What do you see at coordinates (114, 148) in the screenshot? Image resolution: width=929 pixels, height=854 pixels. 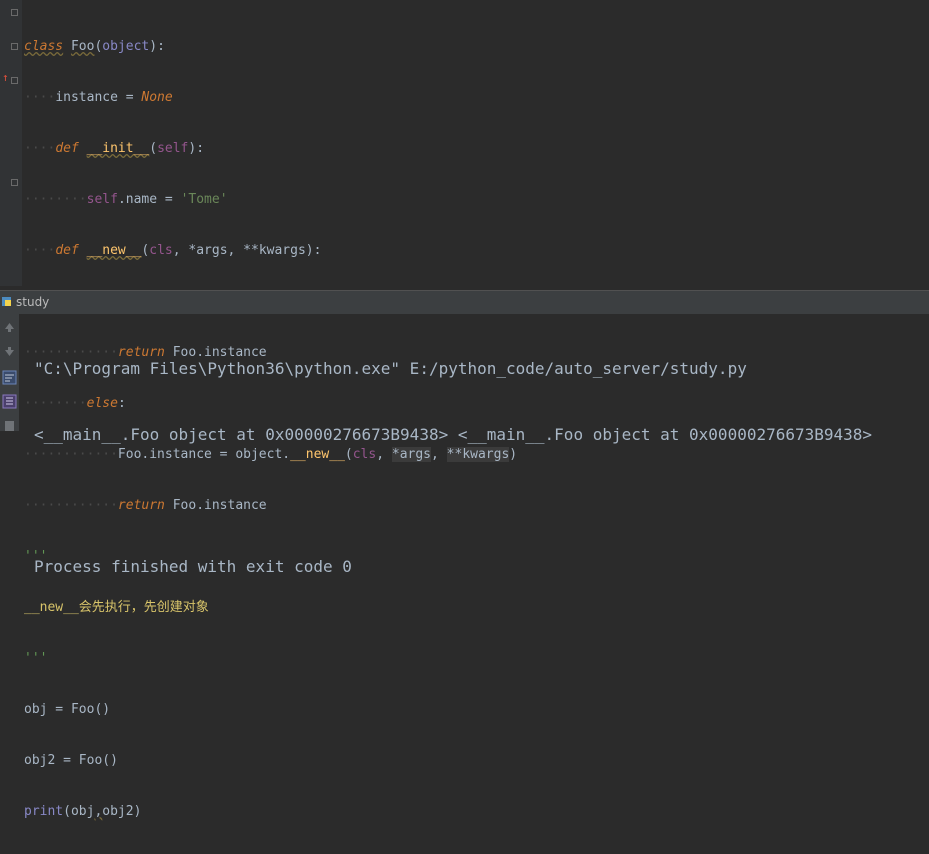 I see `code-line: ····def __init__(self):` at bounding box center [114, 148].